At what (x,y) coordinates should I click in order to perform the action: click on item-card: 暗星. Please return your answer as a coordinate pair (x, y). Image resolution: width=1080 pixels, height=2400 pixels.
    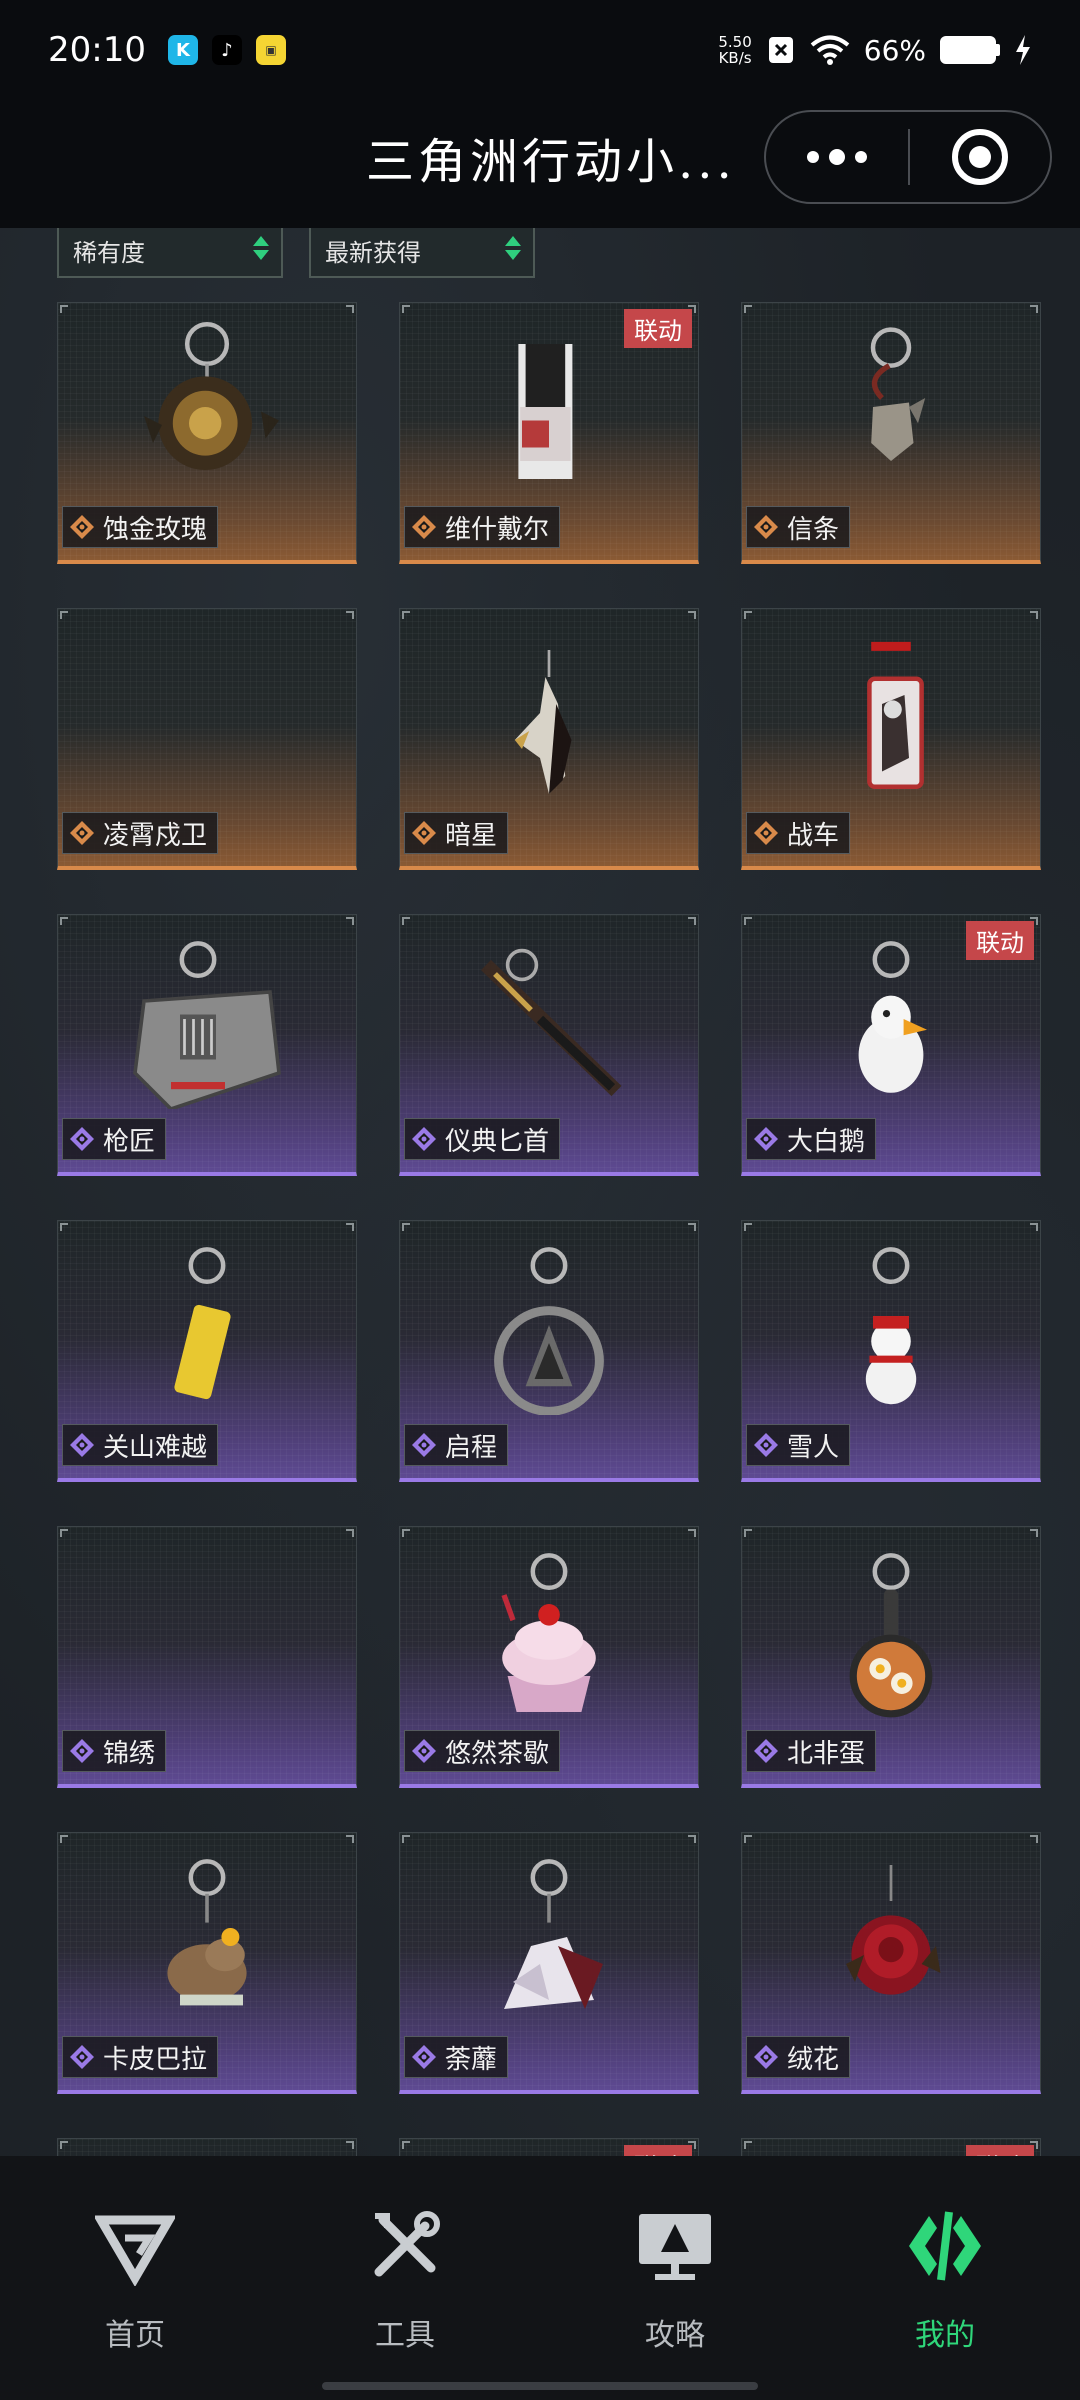
    Looking at the image, I should click on (549, 739).